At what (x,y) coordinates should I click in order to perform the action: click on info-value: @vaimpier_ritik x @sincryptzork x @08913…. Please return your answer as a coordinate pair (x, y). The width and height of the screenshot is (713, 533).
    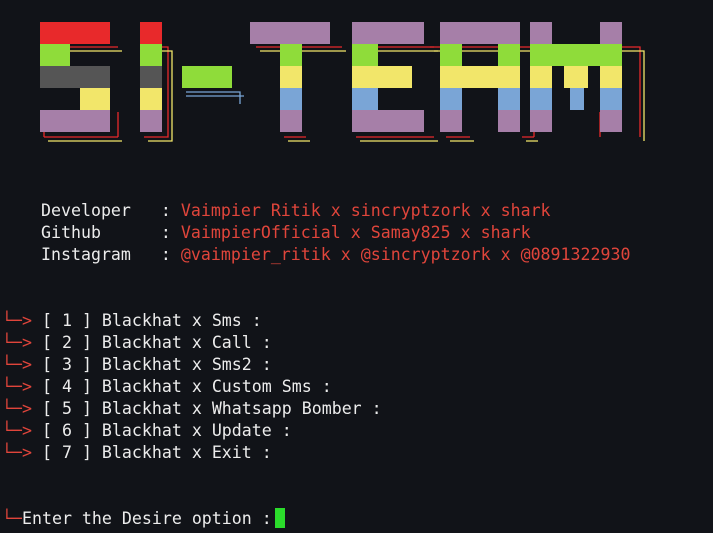
    Looking at the image, I should click on (405, 254).